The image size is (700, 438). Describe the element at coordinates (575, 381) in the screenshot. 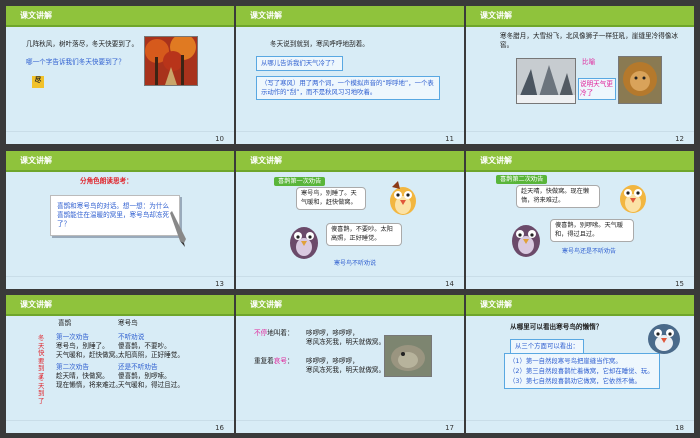

I see `reason-3: （3）第七自然段喜鹊劝它做窝，它依然不做。` at that location.